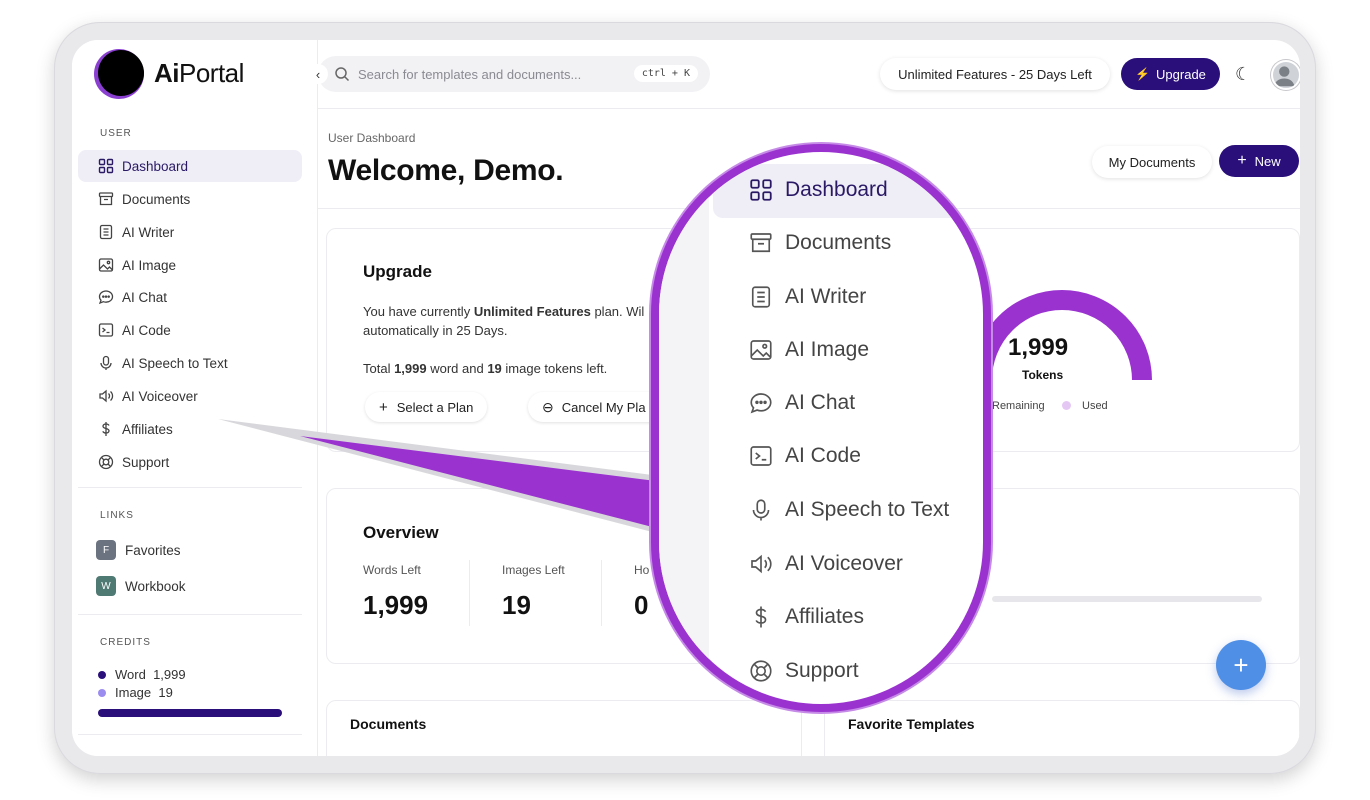 The image size is (1370, 800). I want to click on magnified-item-ai-speech-to-text: AI Speech to Text, so click(849, 510).